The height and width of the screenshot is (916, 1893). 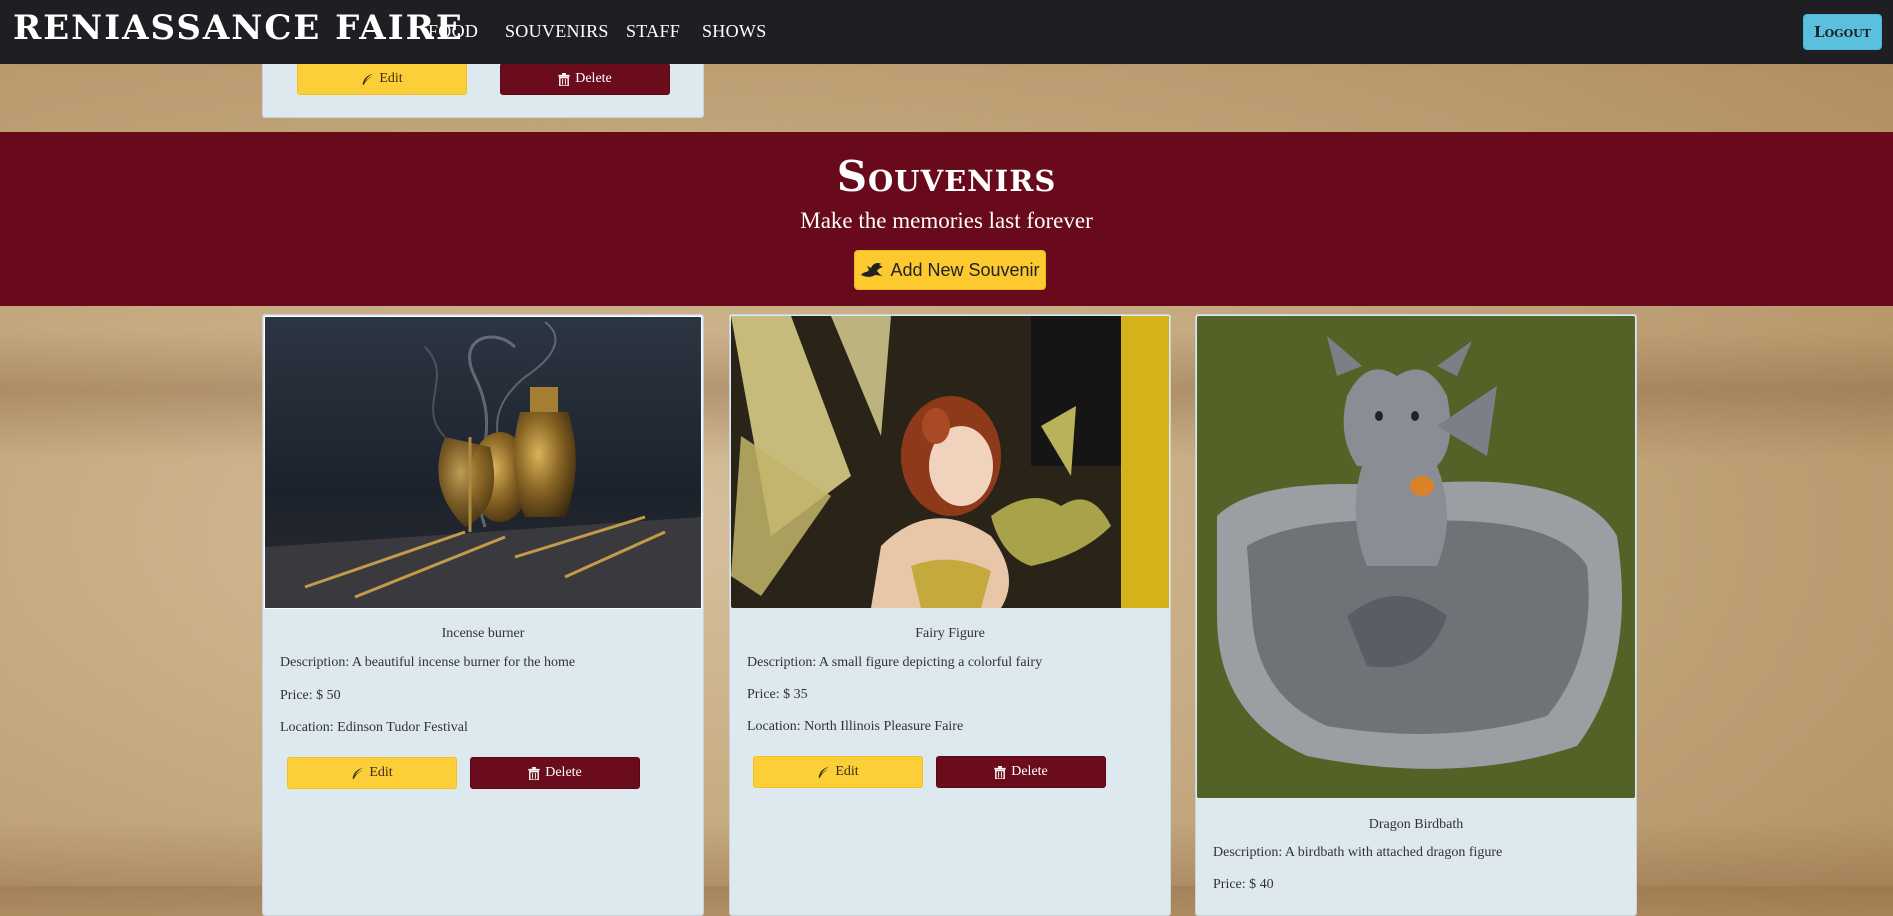 What do you see at coordinates (872, 270) in the screenshot?
I see `dragon-icon` at bounding box center [872, 270].